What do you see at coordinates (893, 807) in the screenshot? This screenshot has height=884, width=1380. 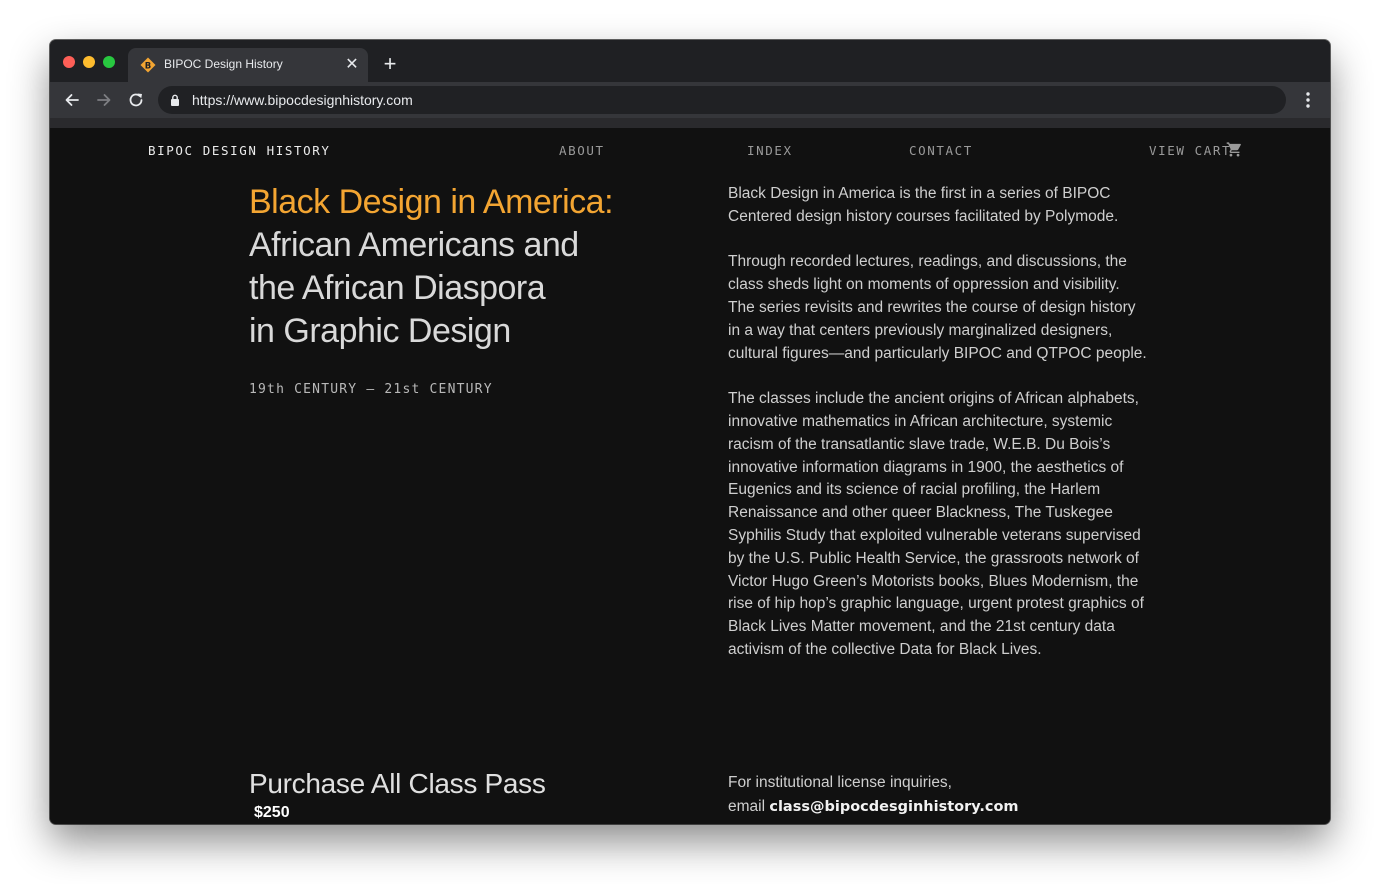 I see `license-email-link: class@bipocdesginhistory.com` at bounding box center [893, 807].